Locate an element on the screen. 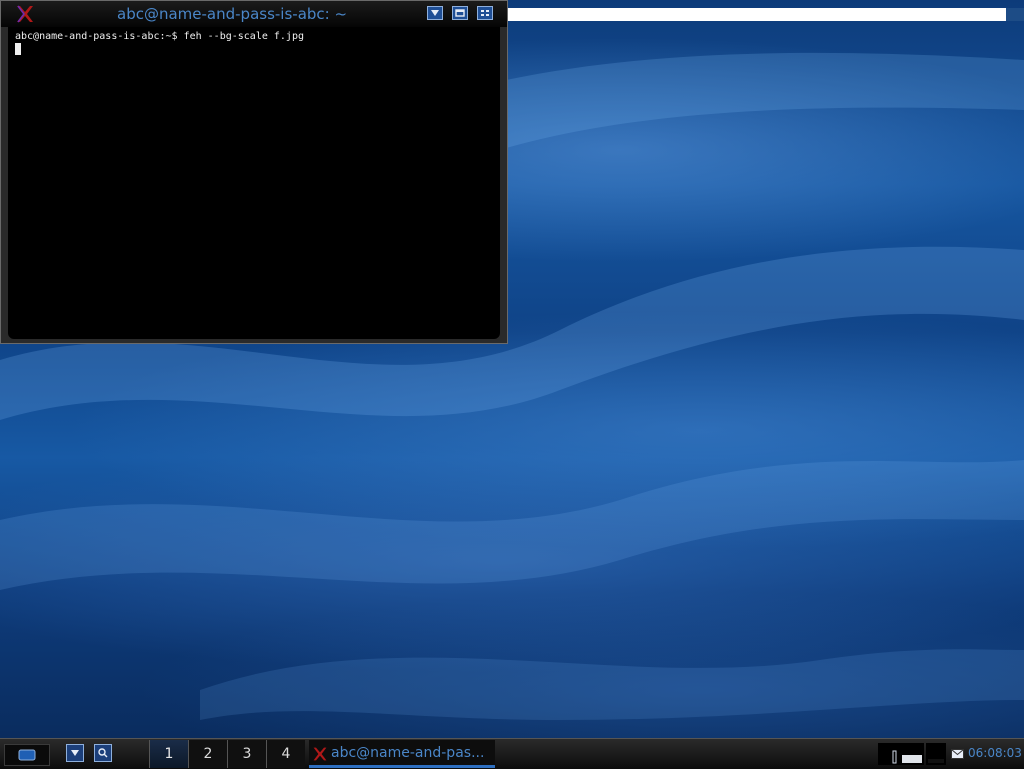 The image size is (1024, 769). desktop-1-label: 1 is located at coordinates (169, 754).